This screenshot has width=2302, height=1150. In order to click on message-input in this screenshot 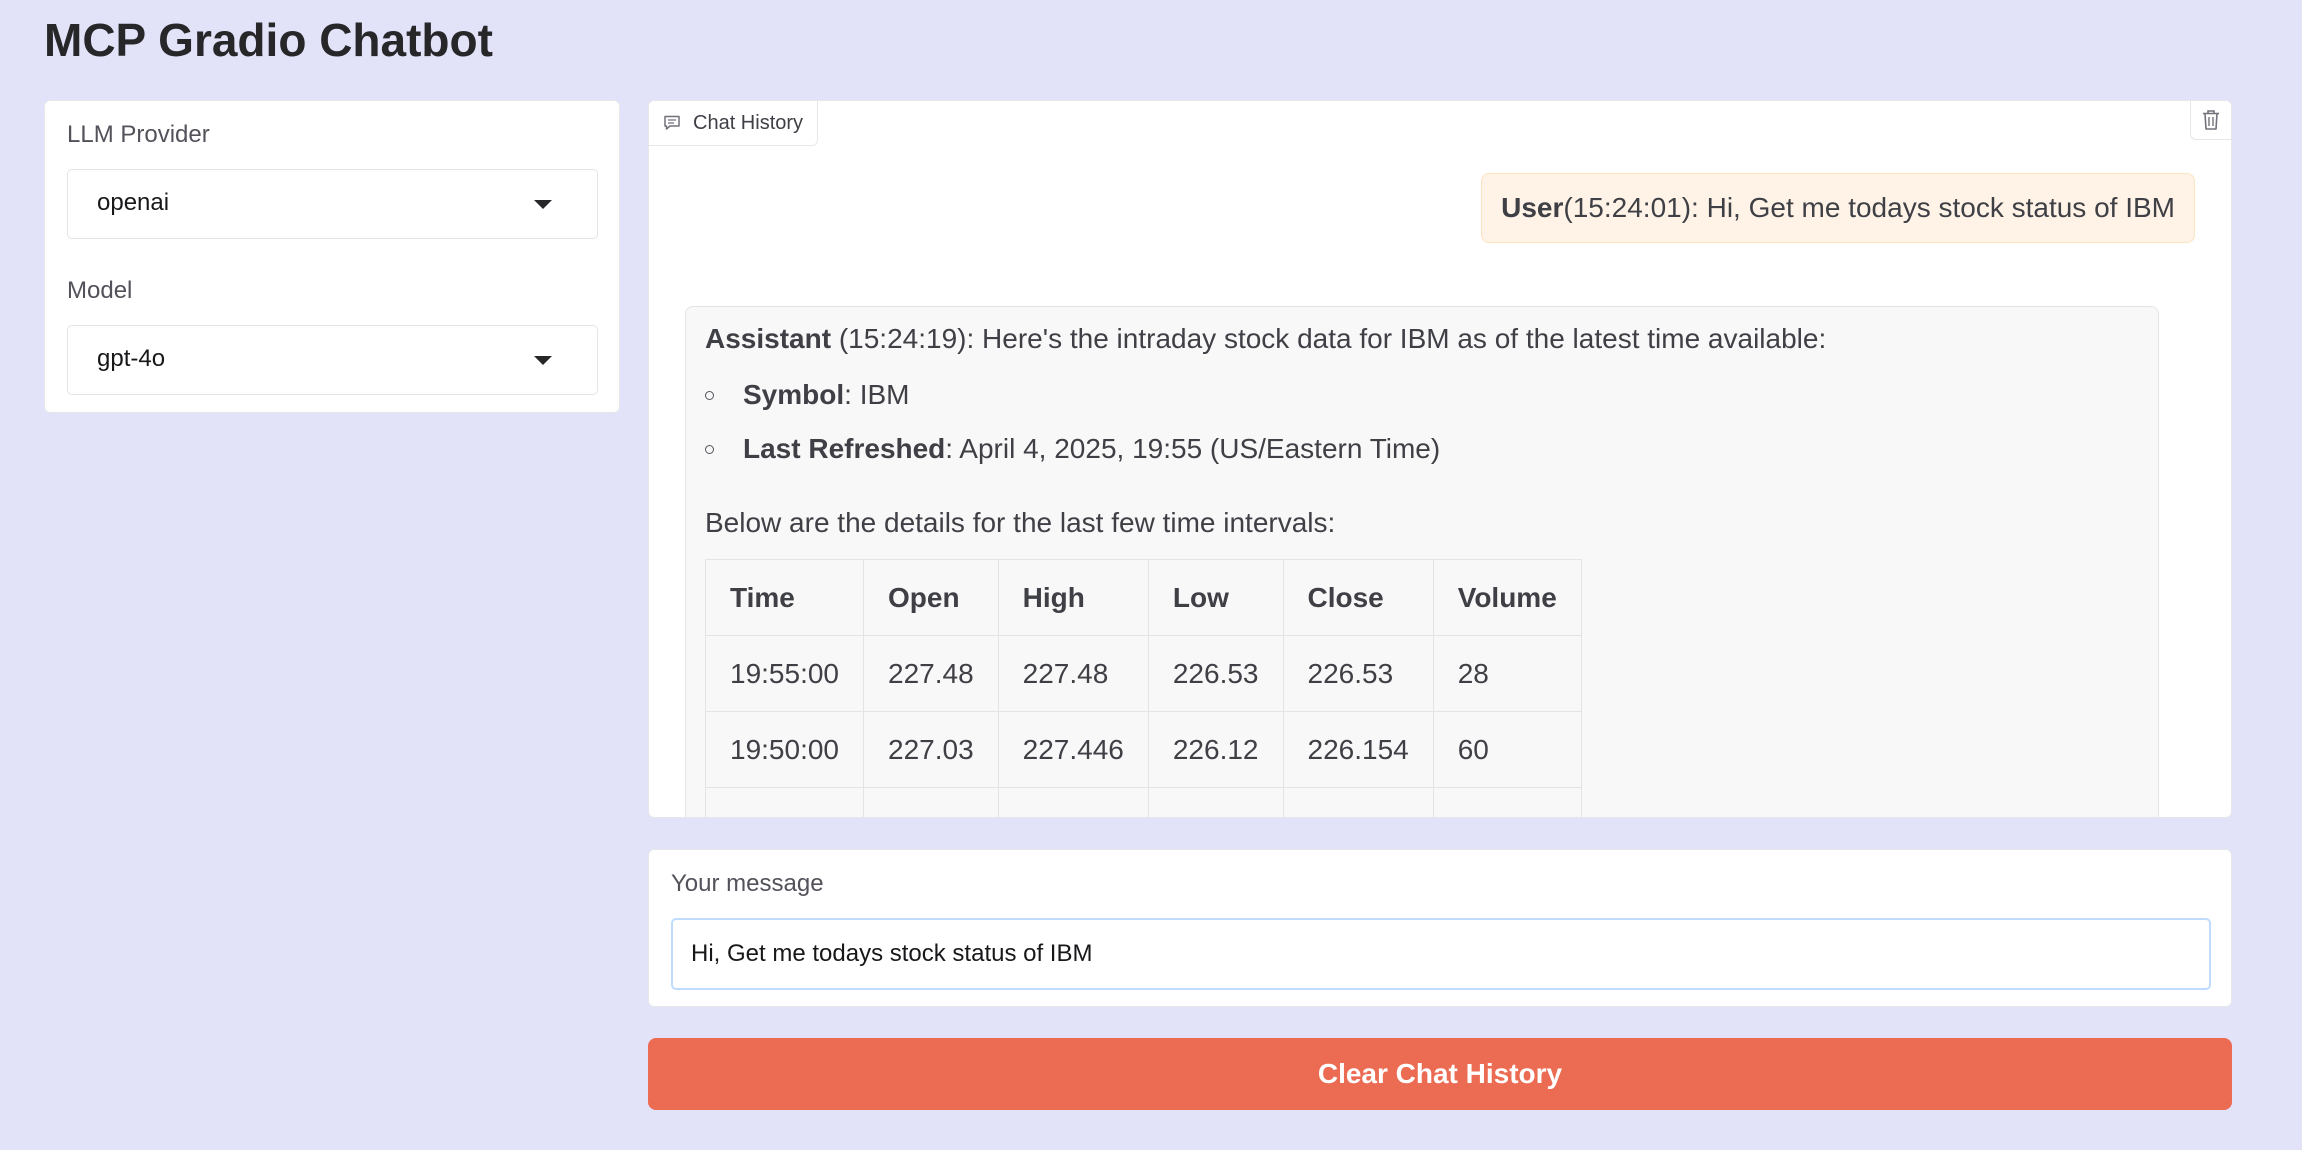, I will do `click(1441, 954)`.